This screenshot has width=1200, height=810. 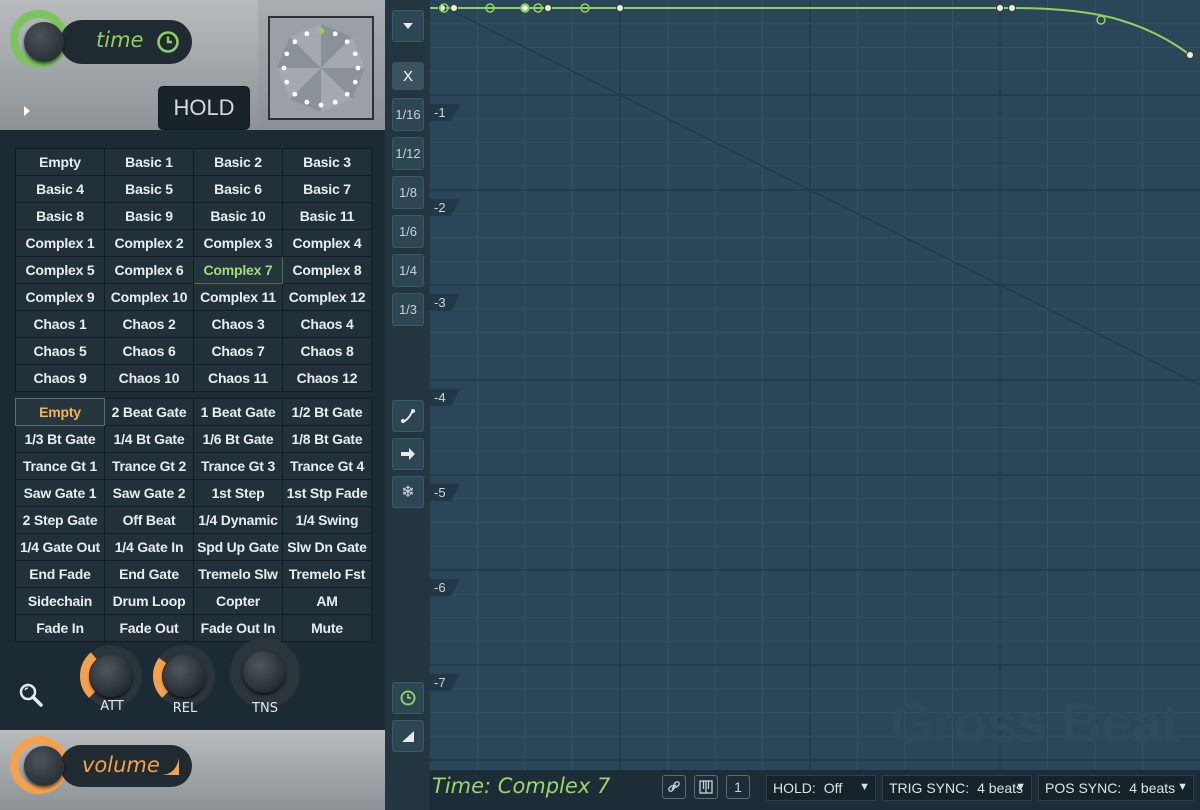 I want to click on volume-preset-cell: 1/8 Bt Gate, so click(x=327, y=439).